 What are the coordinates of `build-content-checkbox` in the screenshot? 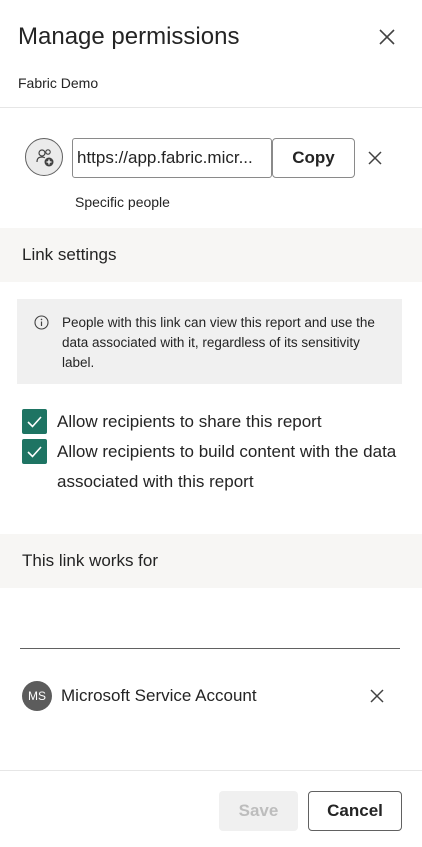 It's located at (34, 451).